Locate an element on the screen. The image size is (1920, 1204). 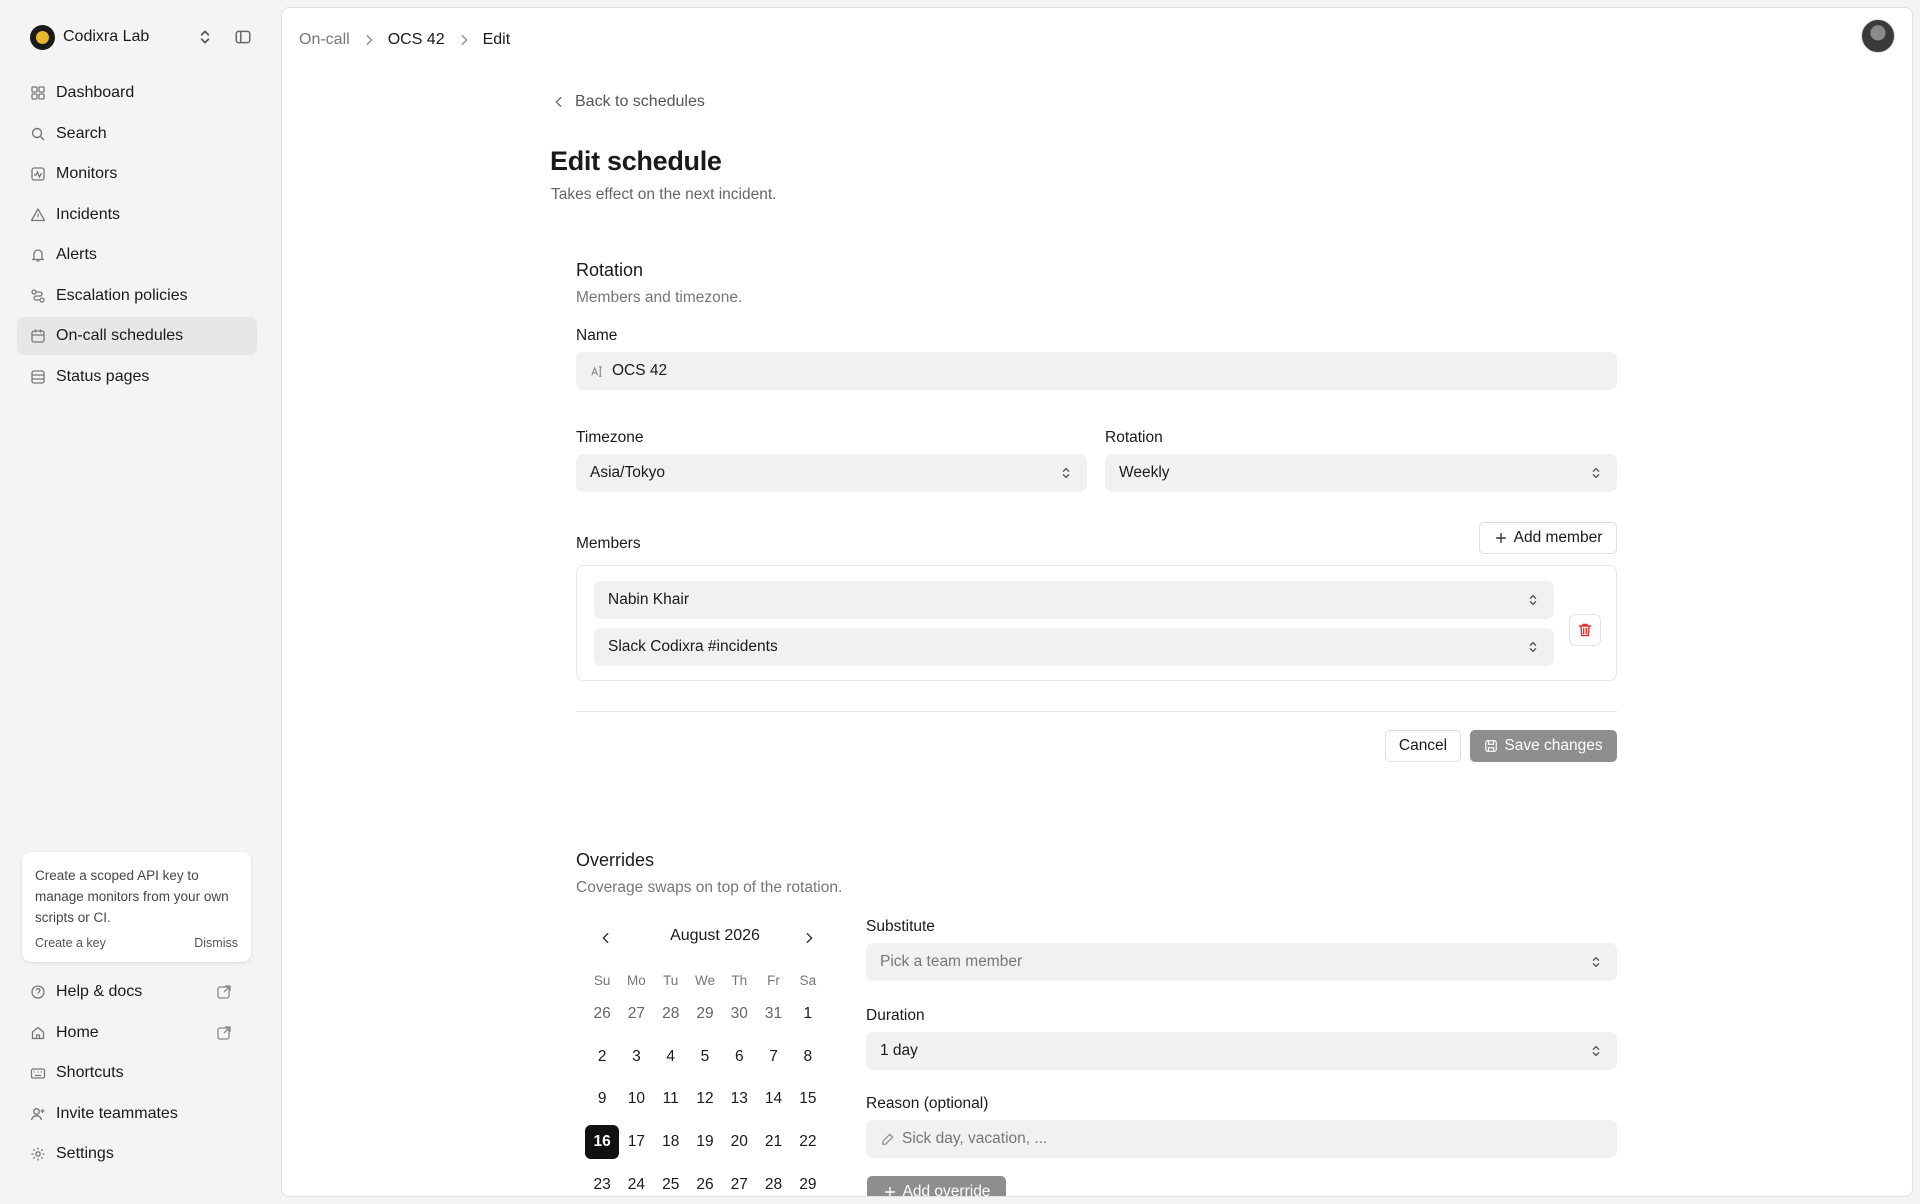
user-plus-icon is located at coordinates (37, 1113).